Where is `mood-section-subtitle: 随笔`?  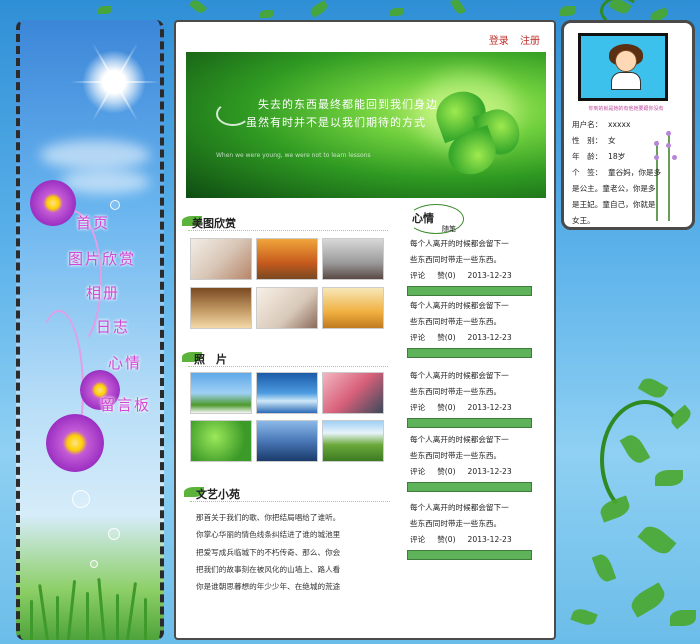
mood-section-subtitle: 随笔 is located at coordinates (449, 229).